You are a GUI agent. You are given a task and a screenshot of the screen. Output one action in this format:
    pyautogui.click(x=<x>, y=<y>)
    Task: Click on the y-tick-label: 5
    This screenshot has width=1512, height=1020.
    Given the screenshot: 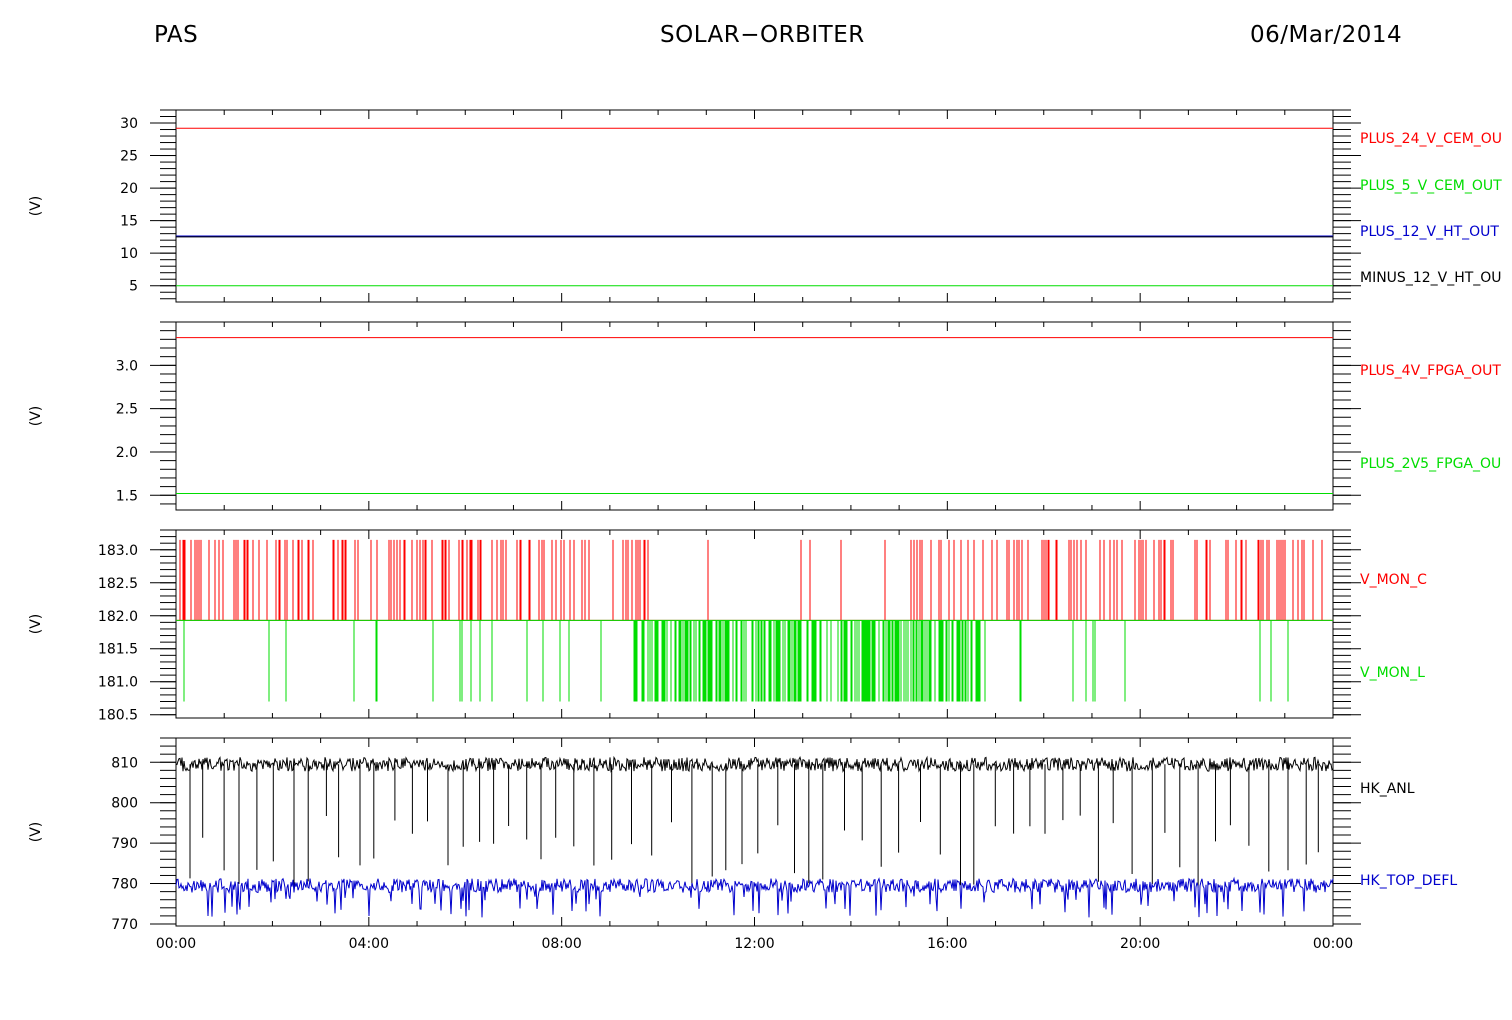 What is the action you would take?
    pyautogui.click(x=133, y=287)
    